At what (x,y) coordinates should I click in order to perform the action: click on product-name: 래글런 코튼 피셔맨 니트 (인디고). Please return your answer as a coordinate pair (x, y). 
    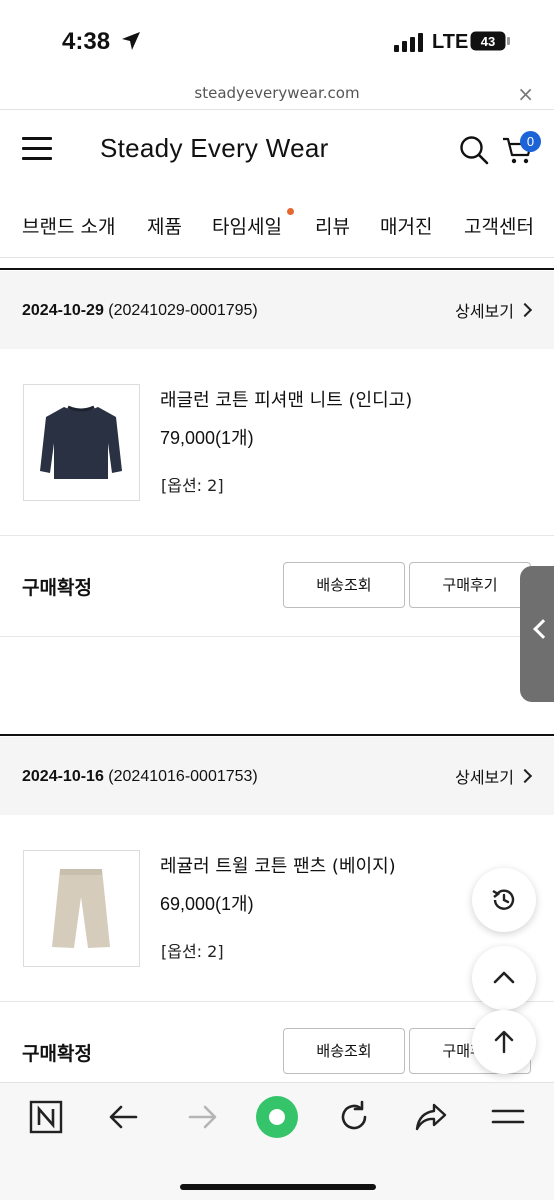
    Looking at the image, I should click on (286, 399).